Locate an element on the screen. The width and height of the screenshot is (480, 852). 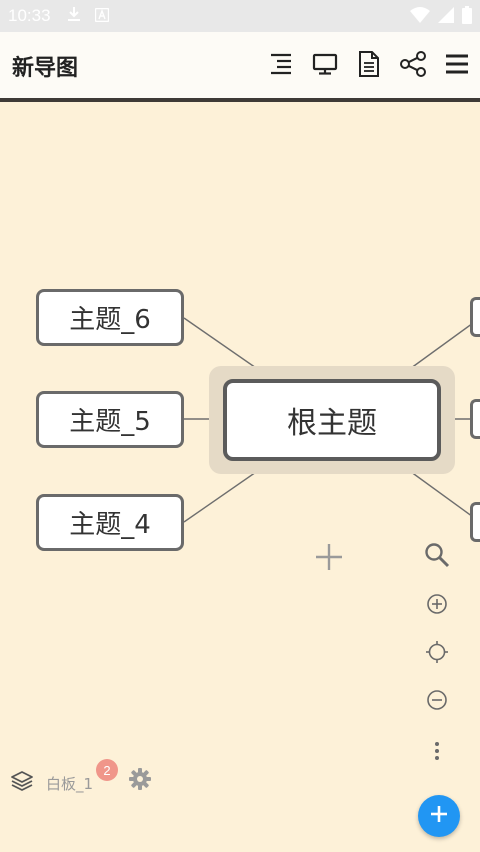
status-bar: 10:33 is located at coordinates (240, 16).